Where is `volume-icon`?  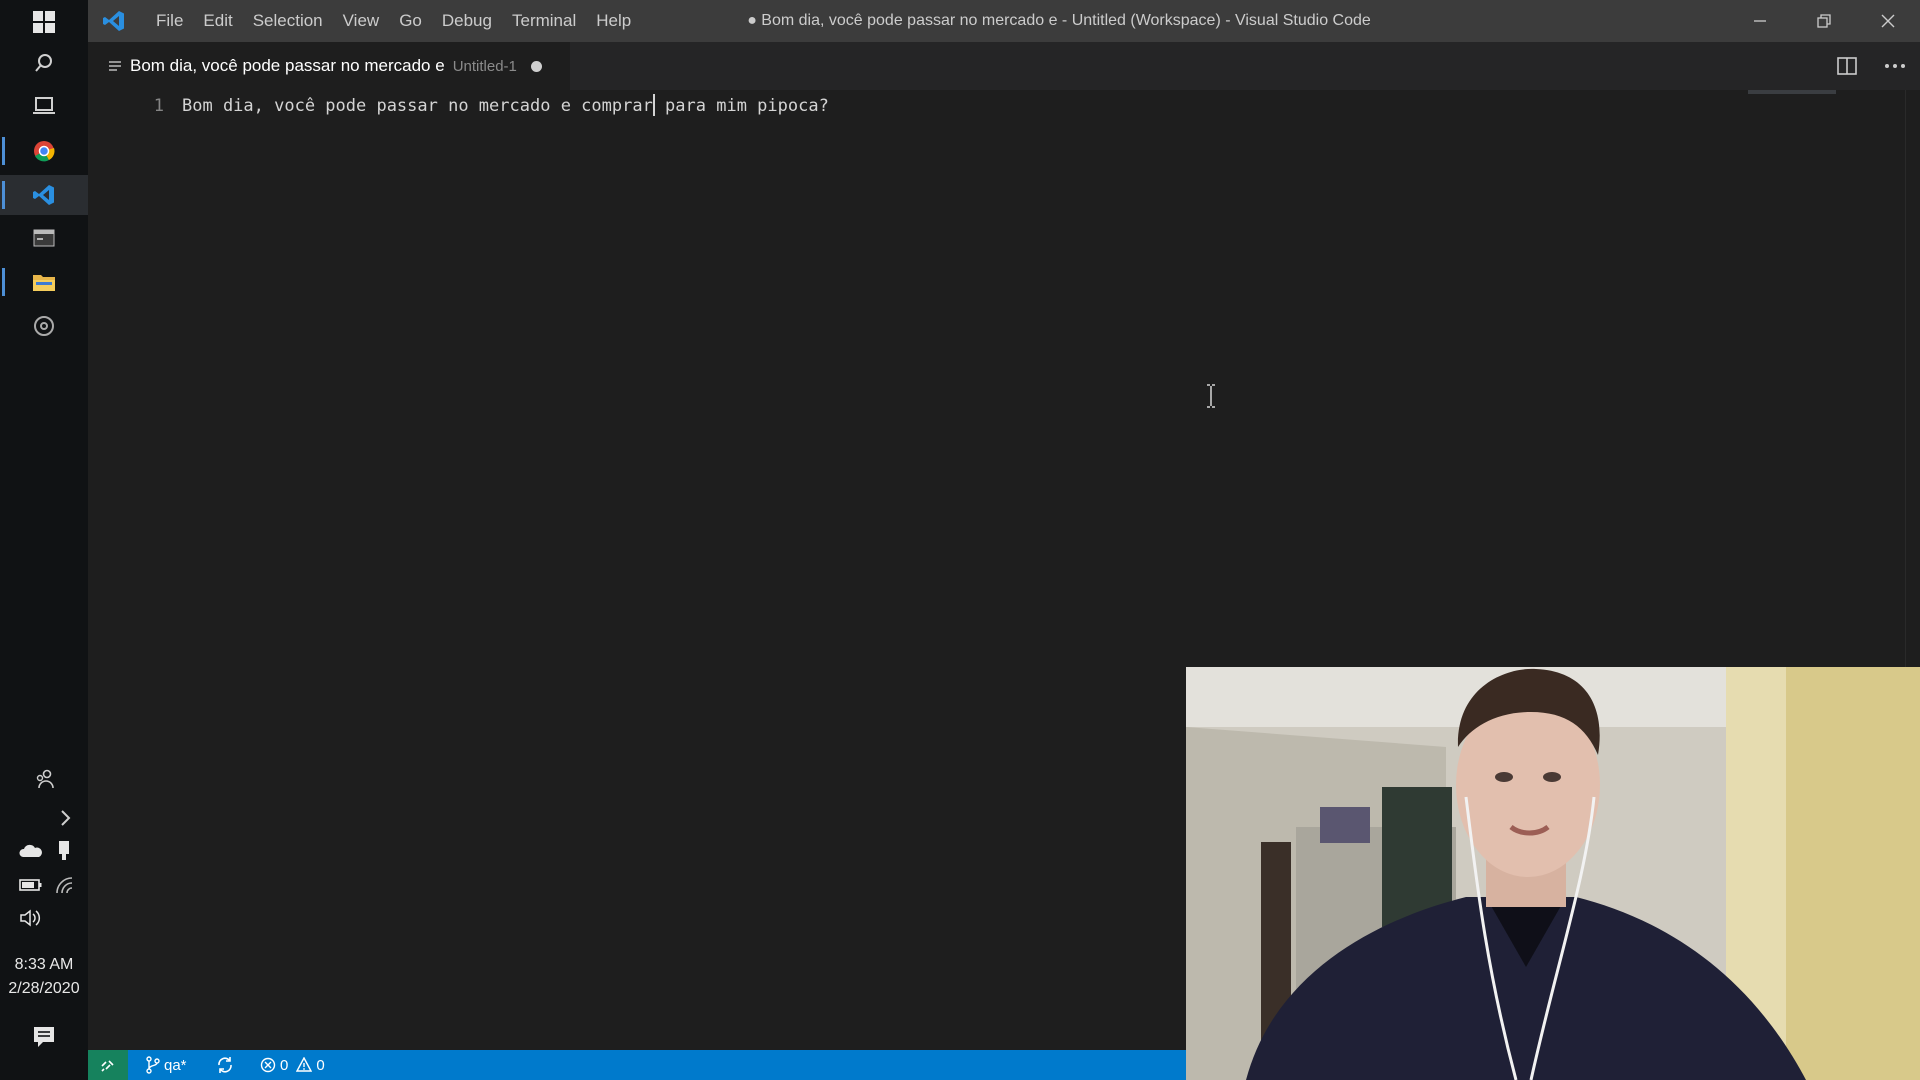 volume-icon is located at coordinates (31, 918).